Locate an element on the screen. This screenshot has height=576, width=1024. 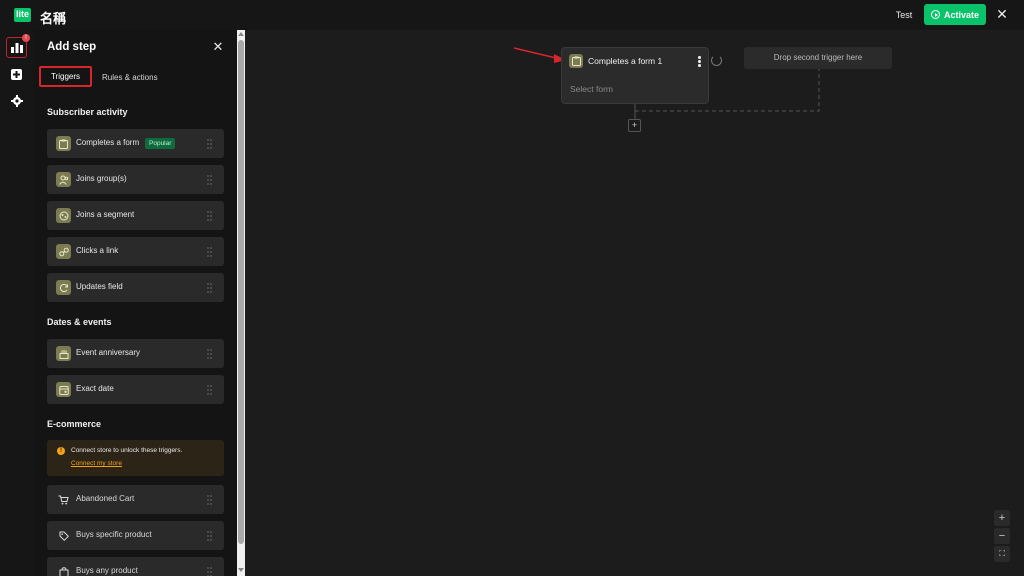
panel-scrollbar is located at coordinates (241, 303).